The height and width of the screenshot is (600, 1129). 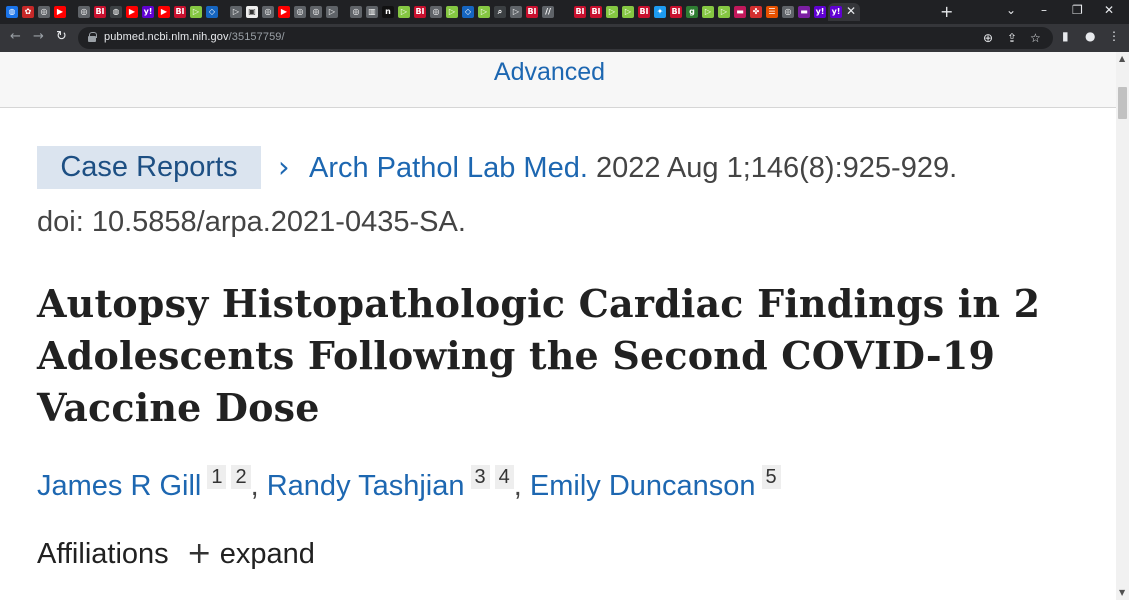 What do you see at coordinates (448, 168) in the screenshot?
I see `journal-link: Arch Pathol Lab Med.` at bounding box center [448, 168].